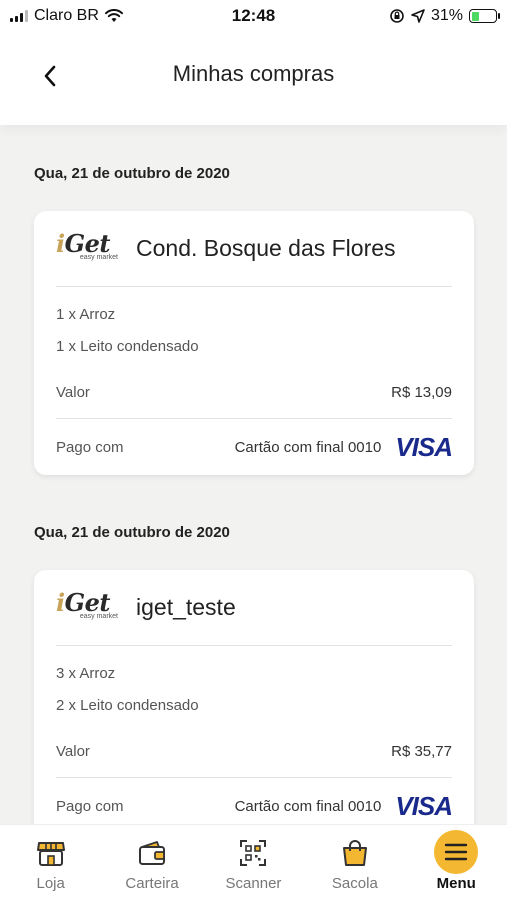  I want to click on total-value: R$ 13,09, so click(421, 392).